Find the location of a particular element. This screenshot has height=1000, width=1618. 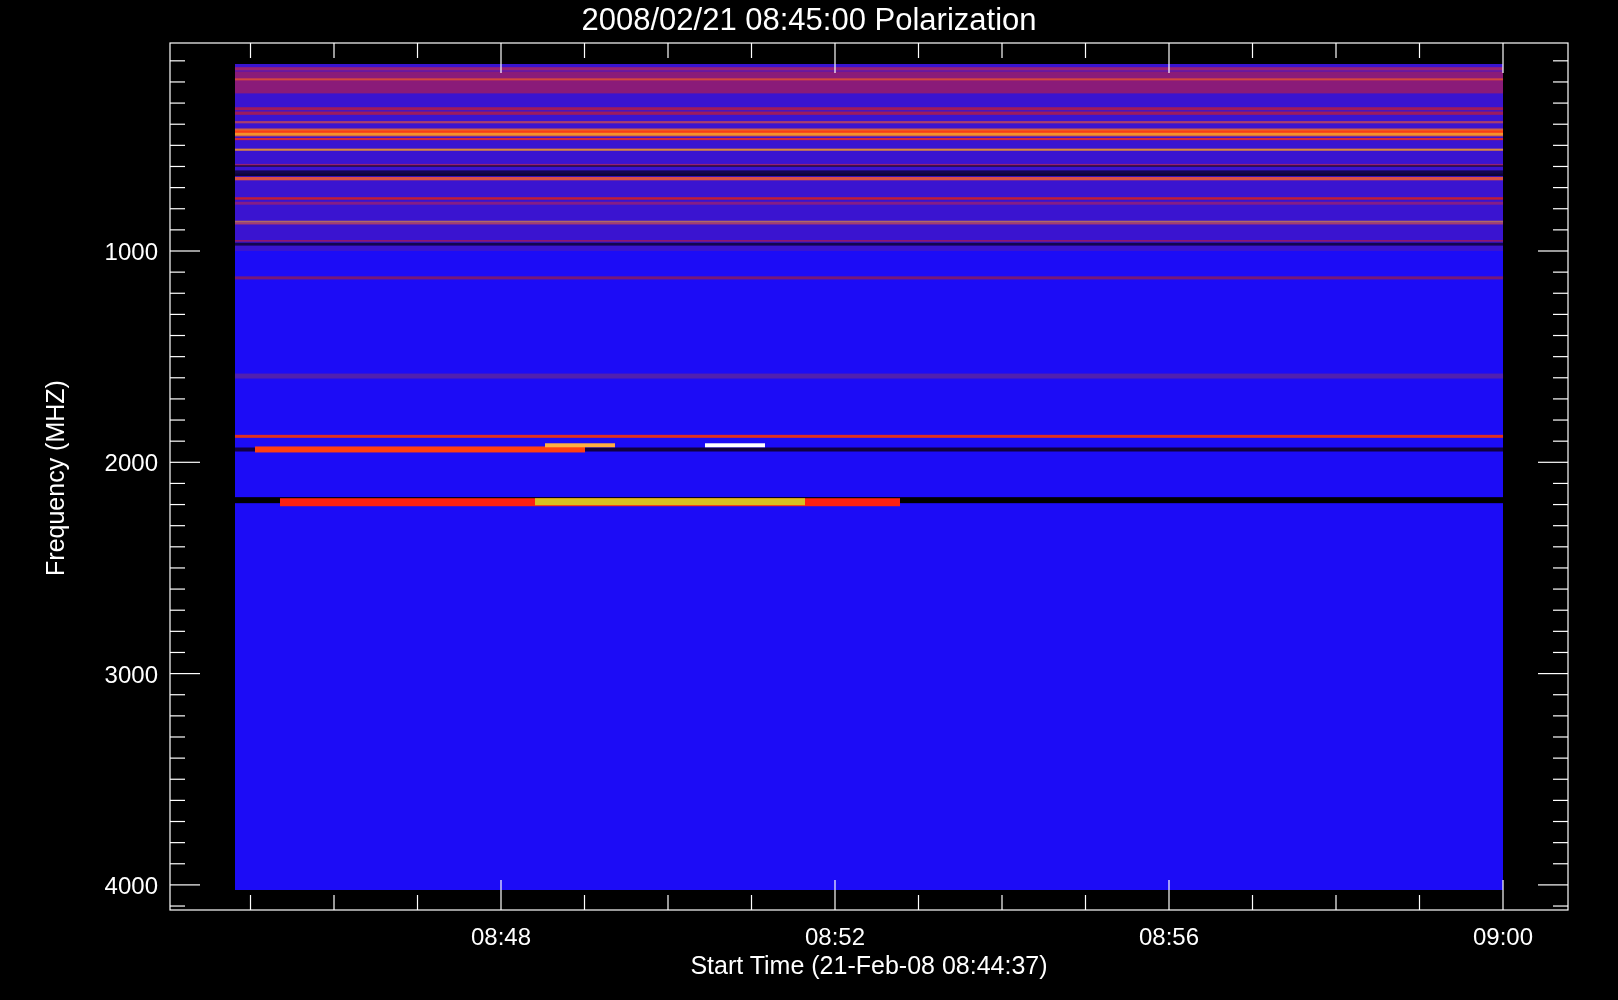

x-axis-label: Start Time (21-Feb-08 08:44:37) is located at coordinates (869, 965).